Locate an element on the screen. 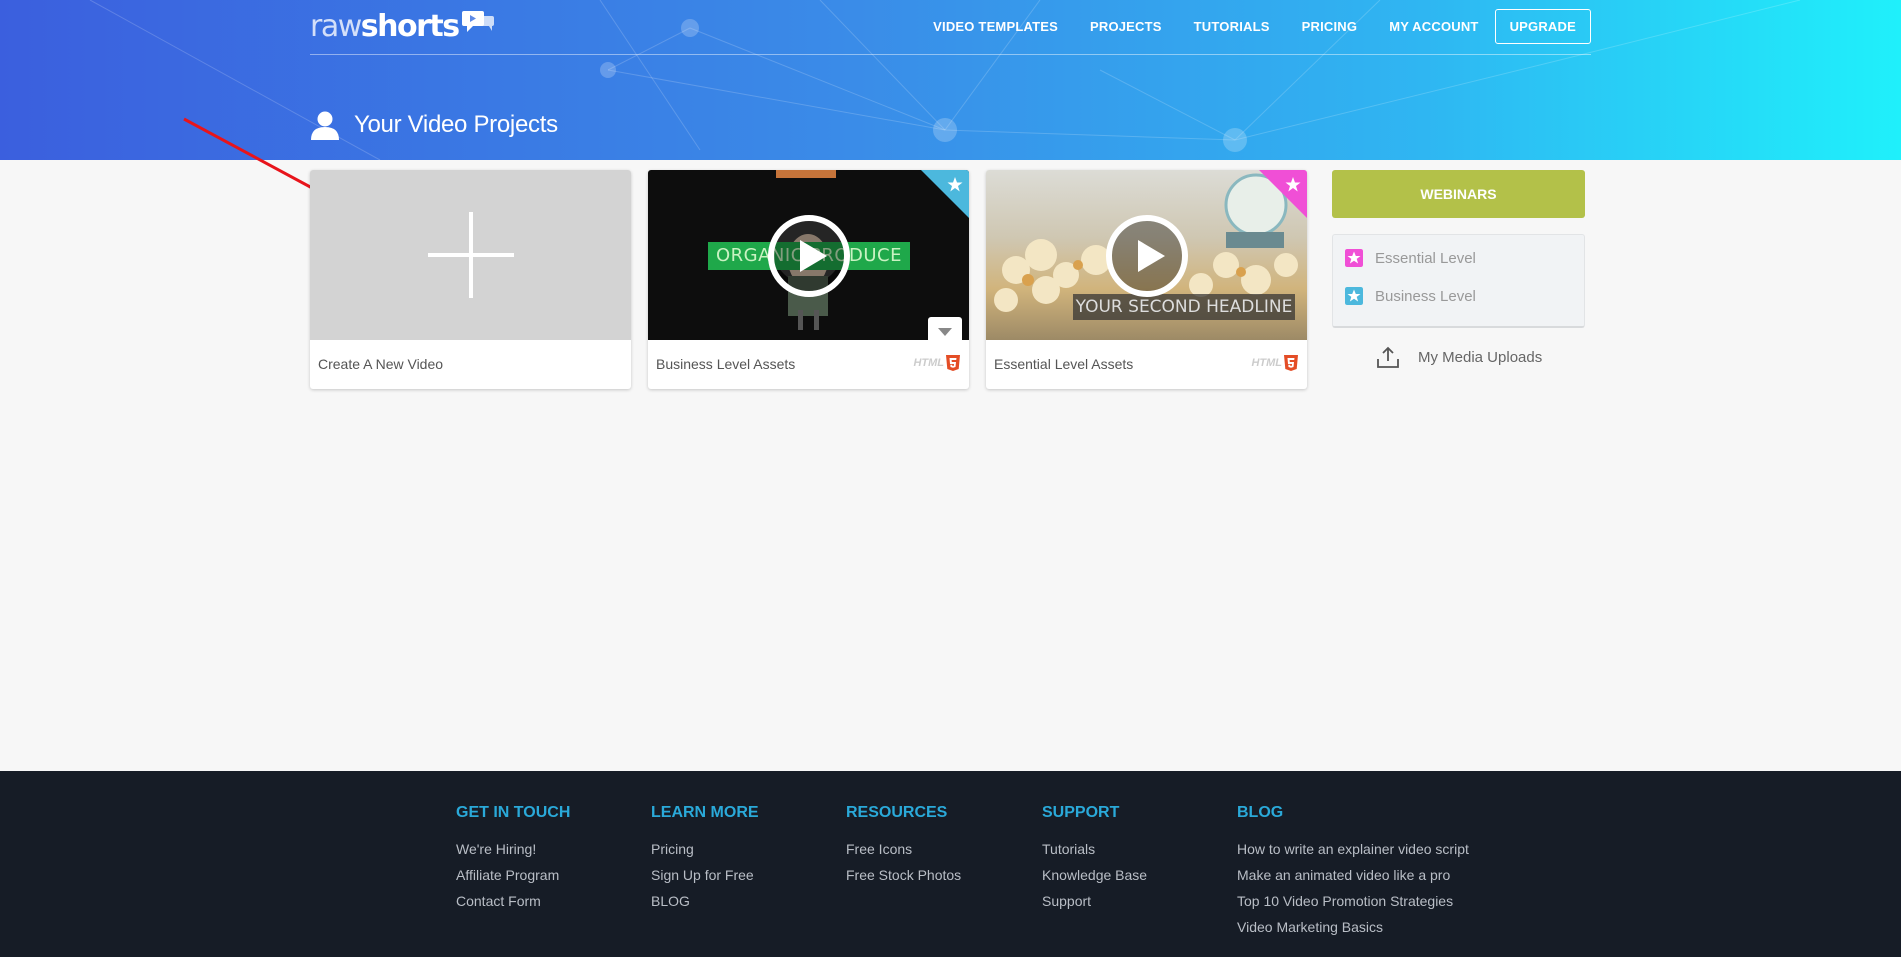 This screenshot has width=1901, height=957. nav-tutorials: TUTORIALS is located at coordinates (1232, 26).